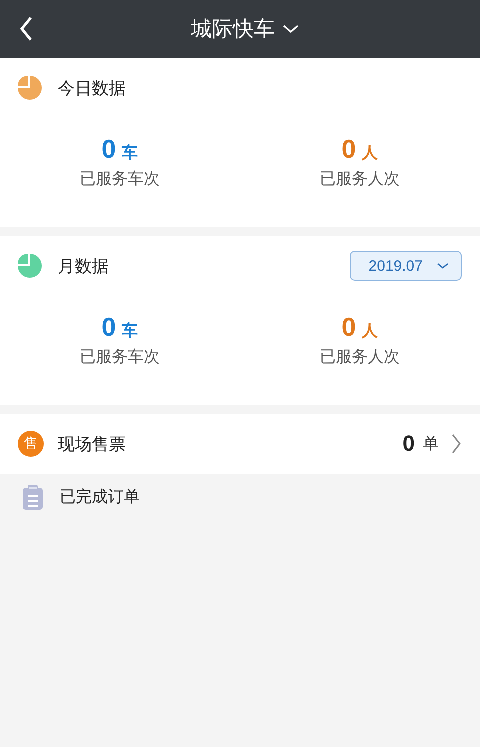 This screenshot has width=480, height=747. What do you see at coordinates (92, 89) in the screenshot?
I see `section-title: 今日数据` at bounding box center [92, 89].